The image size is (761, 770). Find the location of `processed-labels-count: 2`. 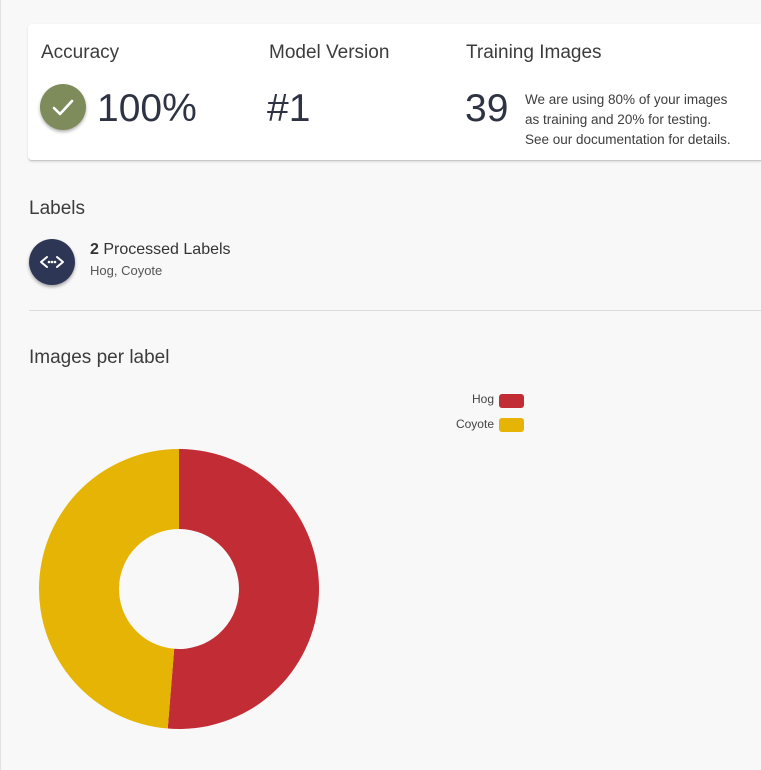

processed-labels-count: 2 is located at coordinates (94, 249).